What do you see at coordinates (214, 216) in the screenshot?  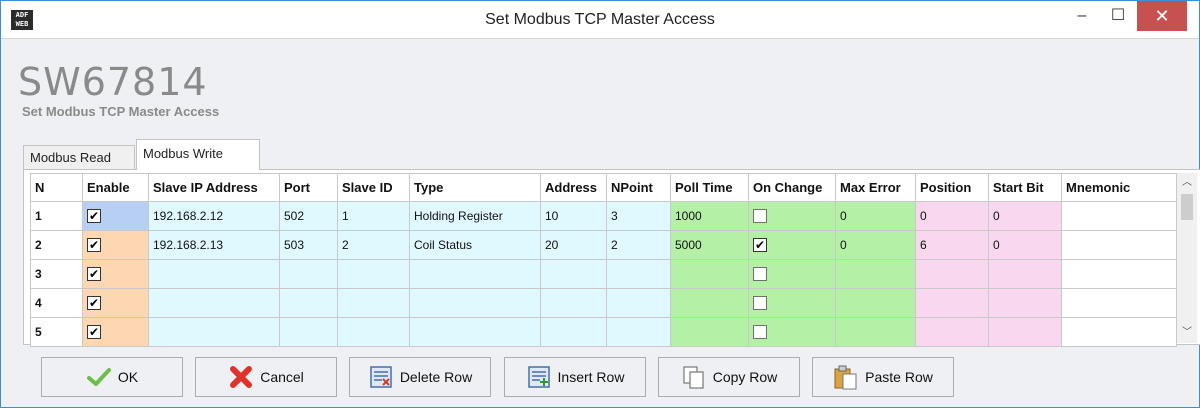 I see `ip-cell: 192.168.2.12` at bounding box center [214, 216].